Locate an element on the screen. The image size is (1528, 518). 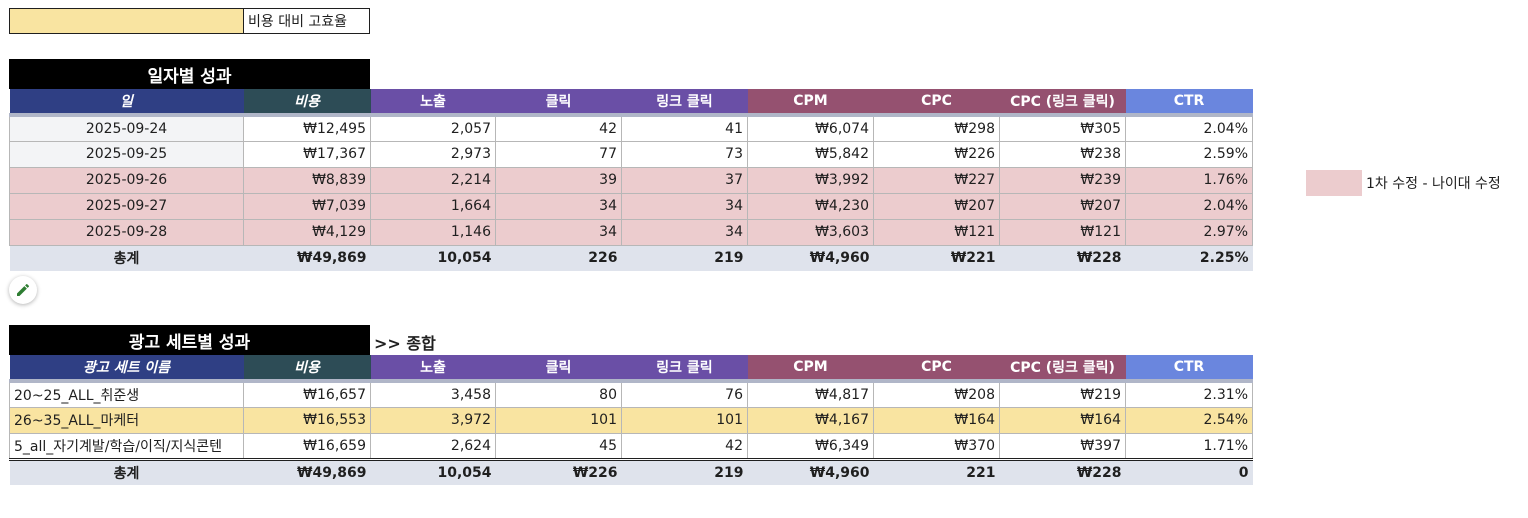
table-cell: ₩208 is located at coordinates (936, 394).